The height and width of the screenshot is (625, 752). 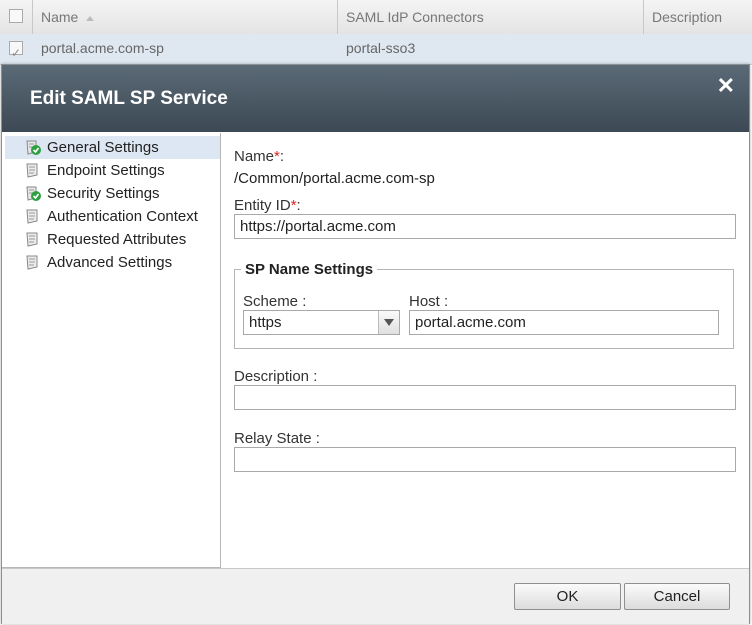 What do you see at coordinates (485, 459) in the screenshot?
I see `relay-state-input` at bounding box center [485, 459].